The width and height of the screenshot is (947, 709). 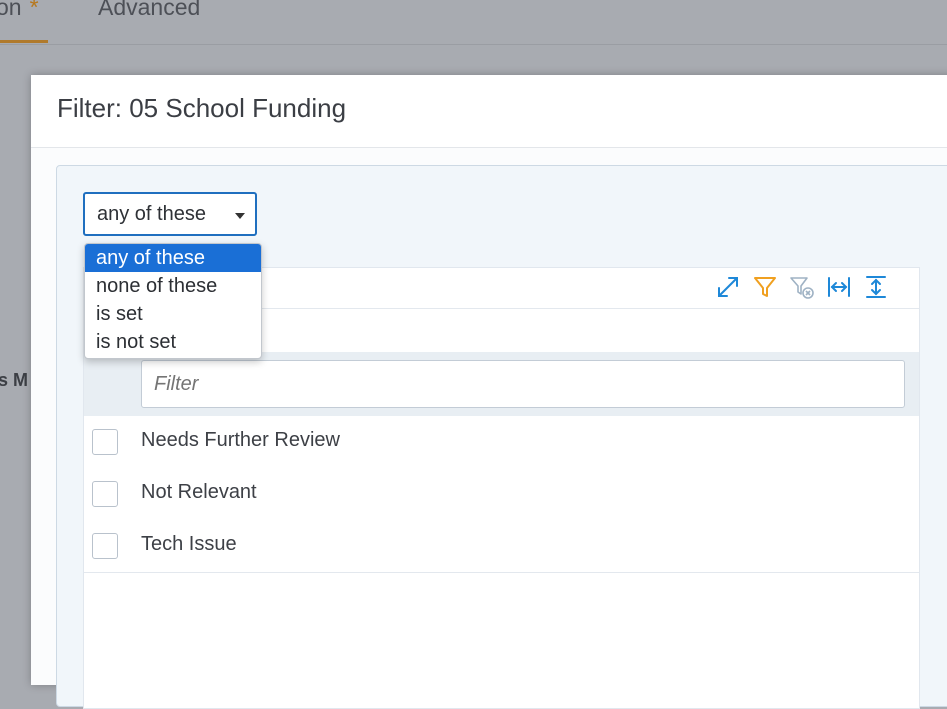 What do you see at coordinates (199, 492) in the screenshot?
I see `row-label: Not Relevant` at bounding box center [199, 492].